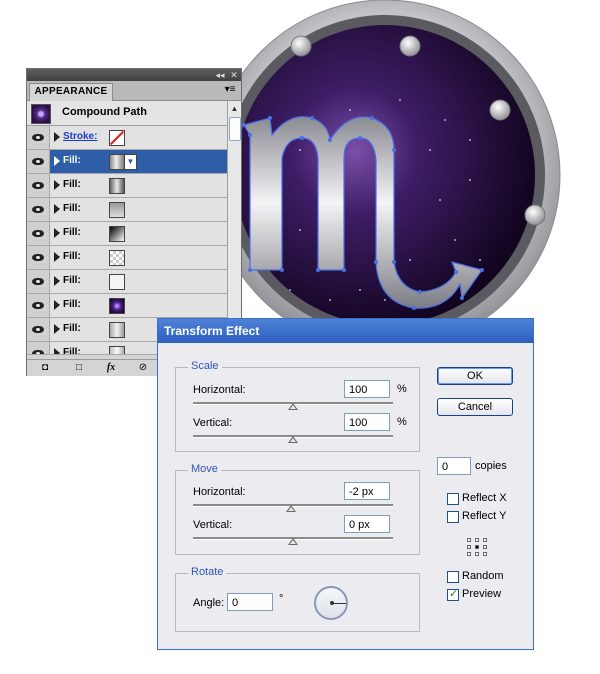 The image size is (600, 674). I want to click on panel-titlebar: ◂◂ ✕, so click(134, 75).